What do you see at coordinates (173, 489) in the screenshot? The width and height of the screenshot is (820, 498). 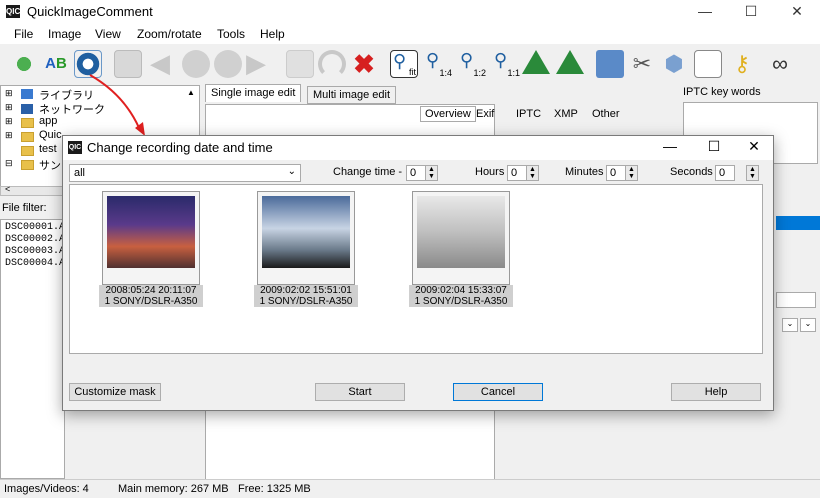 I see `status-memory: Main memory: 267 MB` at bounding box center [173, 489].